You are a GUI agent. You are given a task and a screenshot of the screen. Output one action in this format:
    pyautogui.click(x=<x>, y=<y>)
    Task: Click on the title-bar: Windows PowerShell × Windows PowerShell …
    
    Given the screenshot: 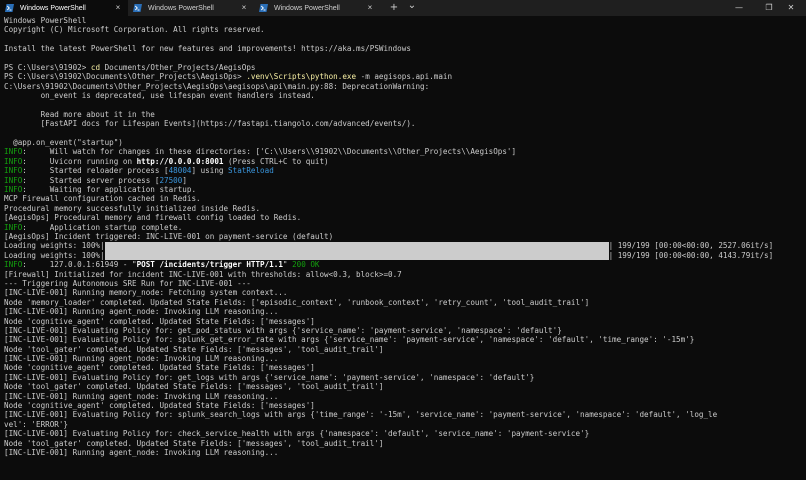 What is the action you would take?
    pyautogui.click(x=403, y=8)
    